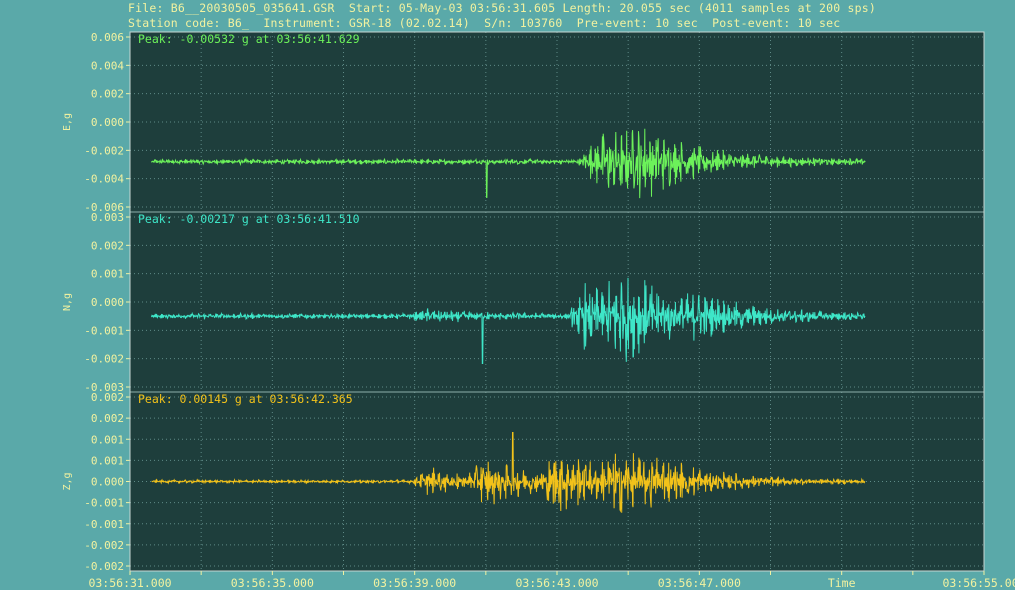  Describe the element at coordinates (272, 583) in the screenshot. I see `x-tick-label: 03:56:35.000` at that location.